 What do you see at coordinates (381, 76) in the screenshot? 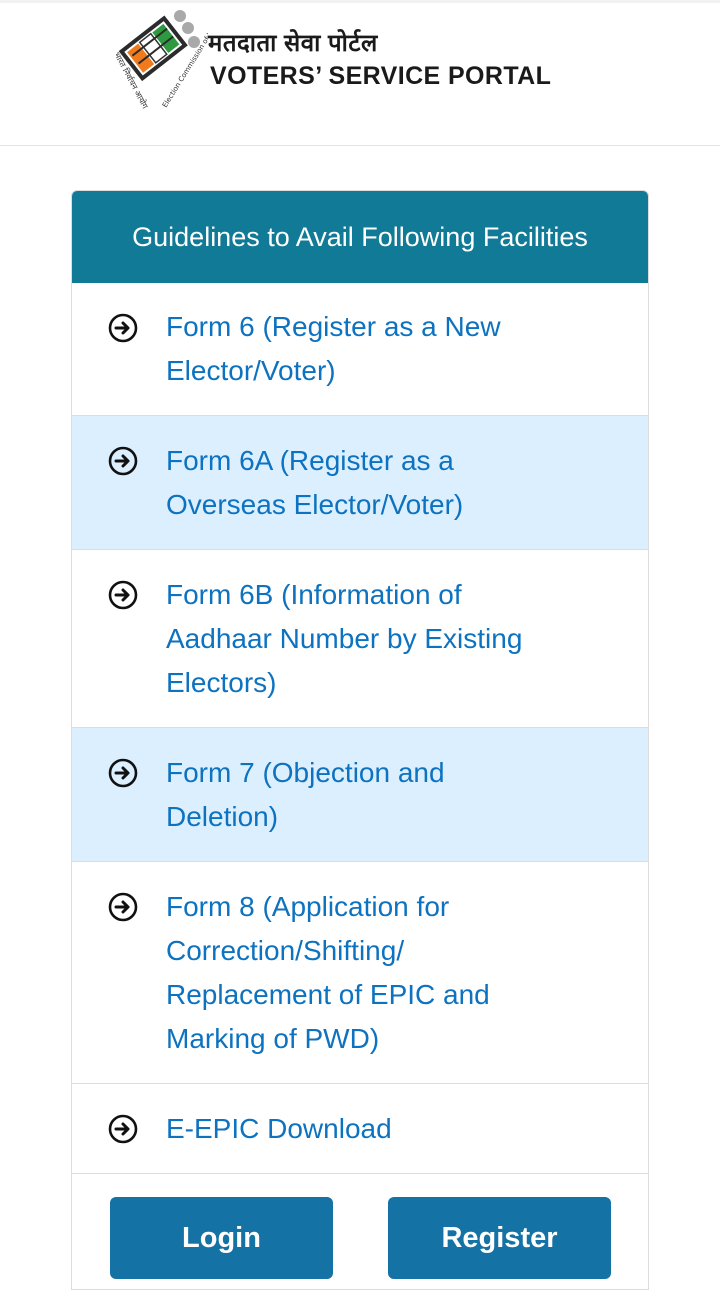
I see `portal-title-english: VOTERS’ SERVICE PORTAL` at bounding box center [381, 76].